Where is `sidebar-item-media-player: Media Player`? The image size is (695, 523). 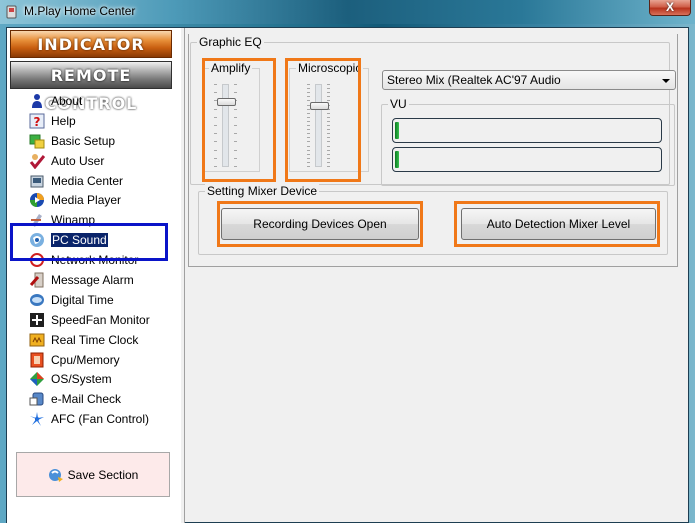 sidebar-item-media-player: Media Player is located at coordinates (92, 200).